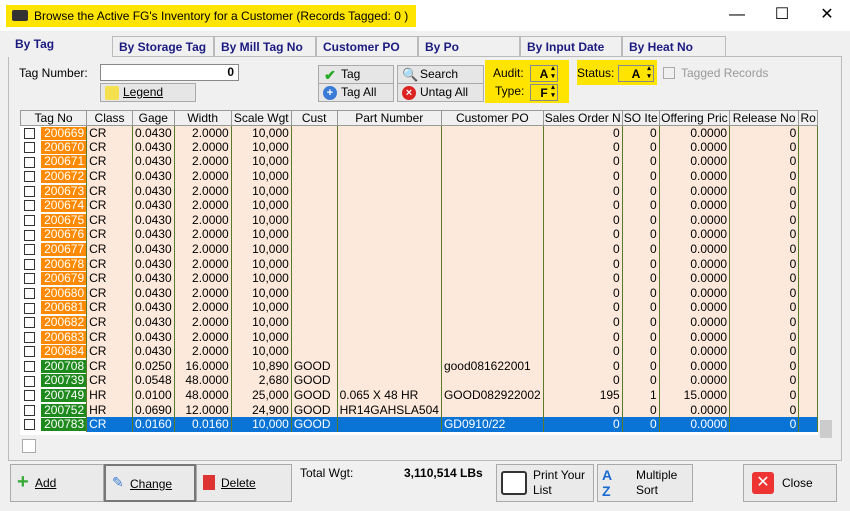  I want to click on column-header: Offering Pric, so click(694, 118).